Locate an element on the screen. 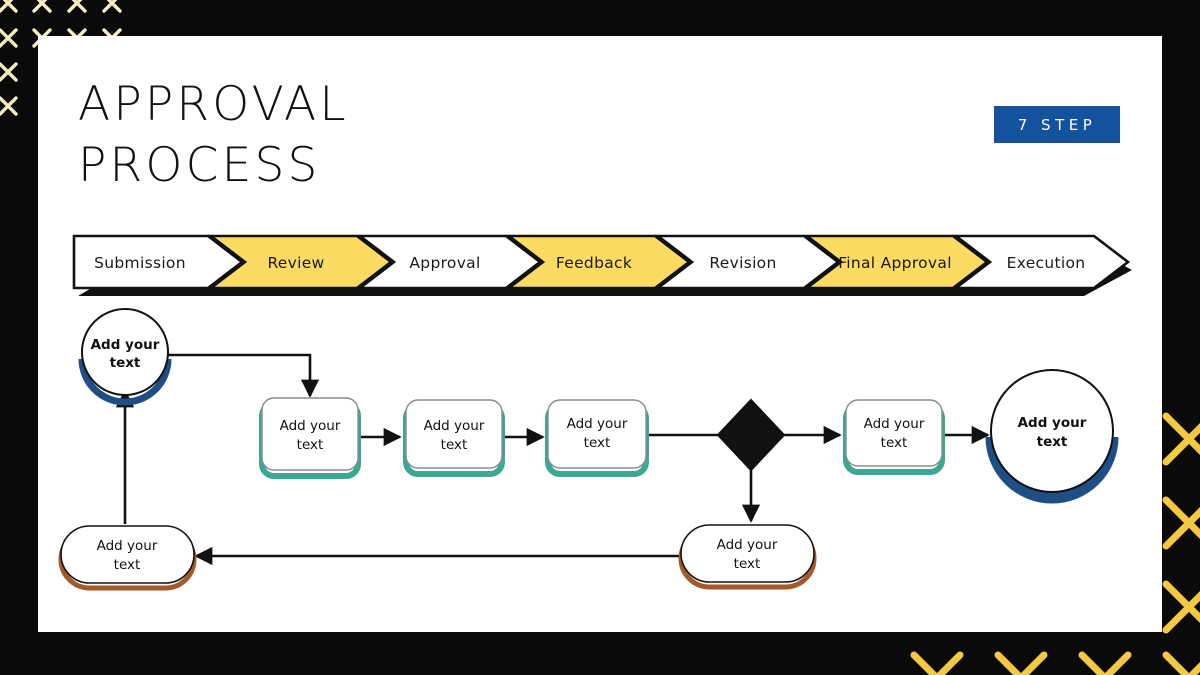 The image size is (1200, 675). flow-node-process-1: Add your text is located at coordinates (310, 438).